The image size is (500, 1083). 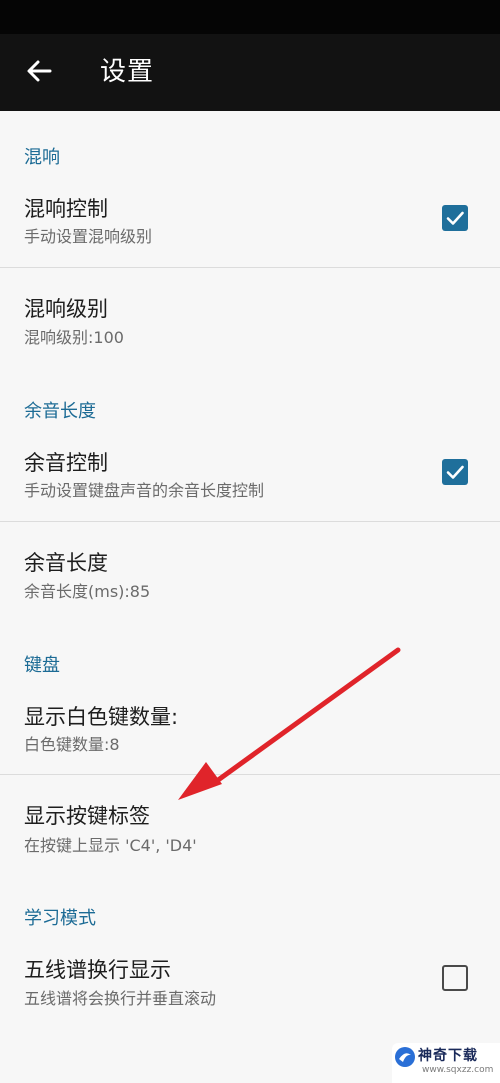 I want to click on reverb-control-checkbox, so click(x=455, y=218).